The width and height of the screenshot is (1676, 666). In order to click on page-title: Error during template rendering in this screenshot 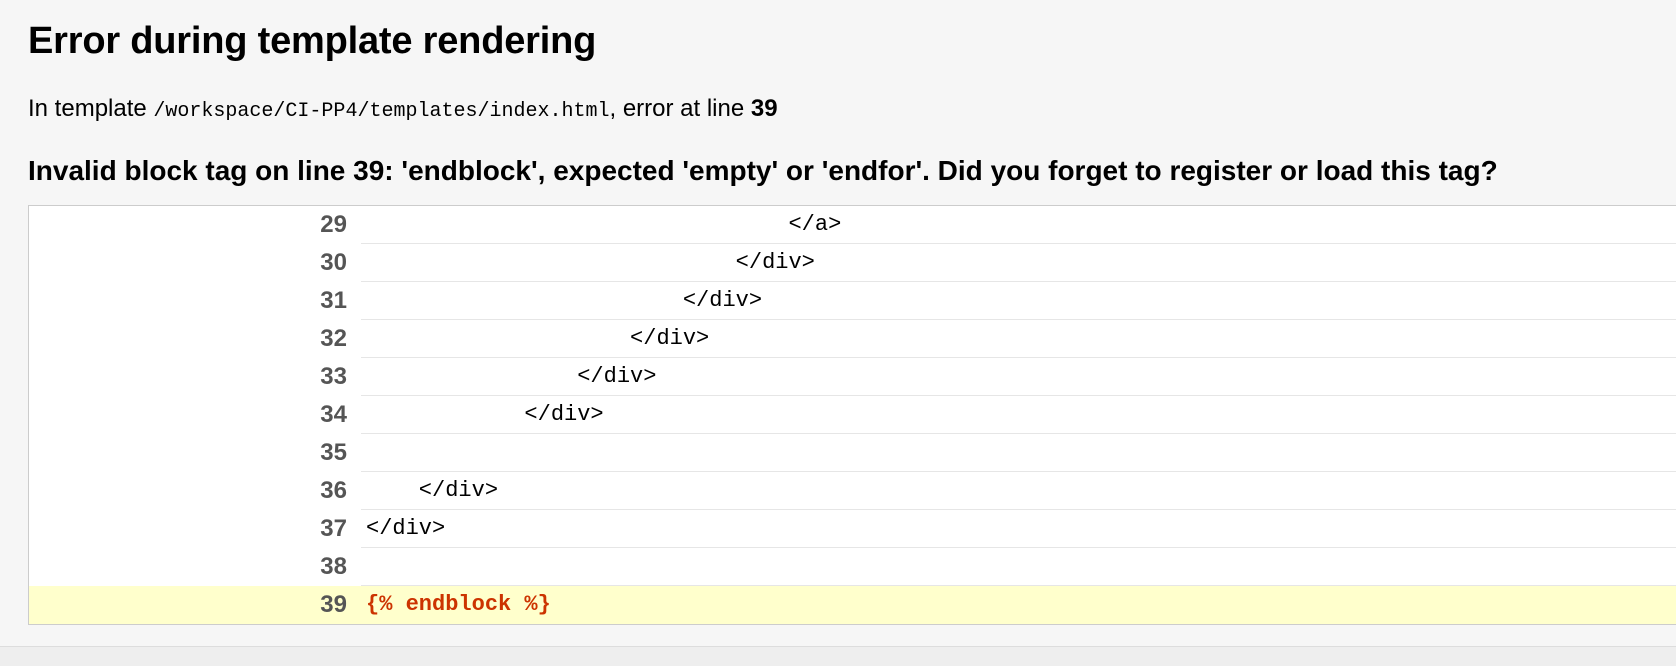, I will do `click(312, 41)`.